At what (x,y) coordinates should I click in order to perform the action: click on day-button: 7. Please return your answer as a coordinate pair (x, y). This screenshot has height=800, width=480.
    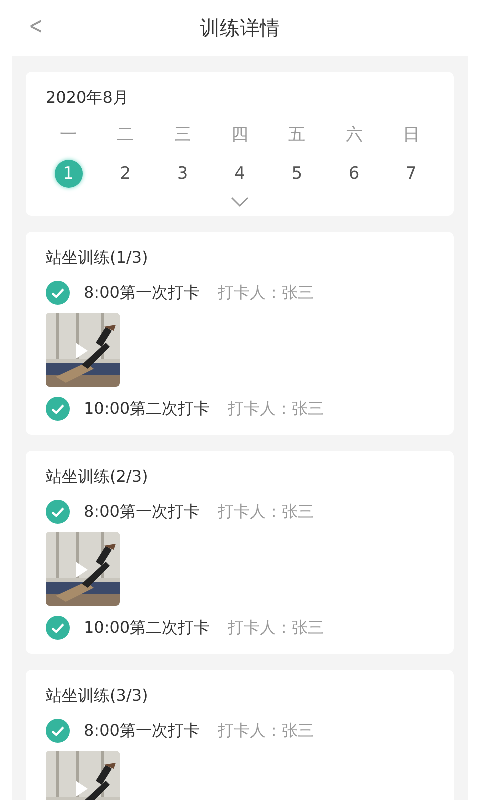
    Looking at the image, I should click on (411, 174).